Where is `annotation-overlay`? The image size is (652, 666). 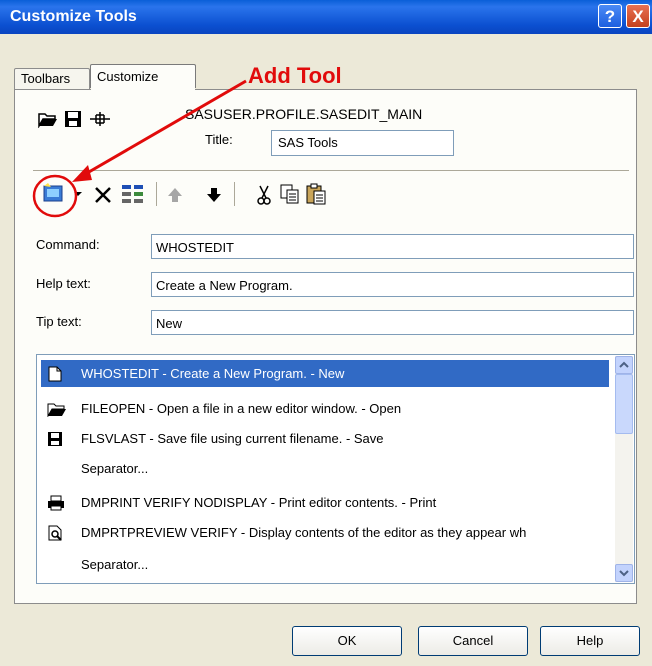
annotation-overlay is located at coordinates (139, 148).